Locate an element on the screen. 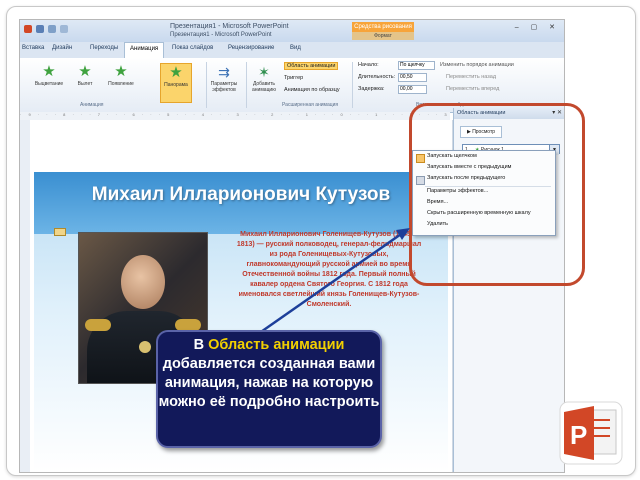 This screenshot has height=480, width=640. arrow-line is located at coordinates (331, 283).